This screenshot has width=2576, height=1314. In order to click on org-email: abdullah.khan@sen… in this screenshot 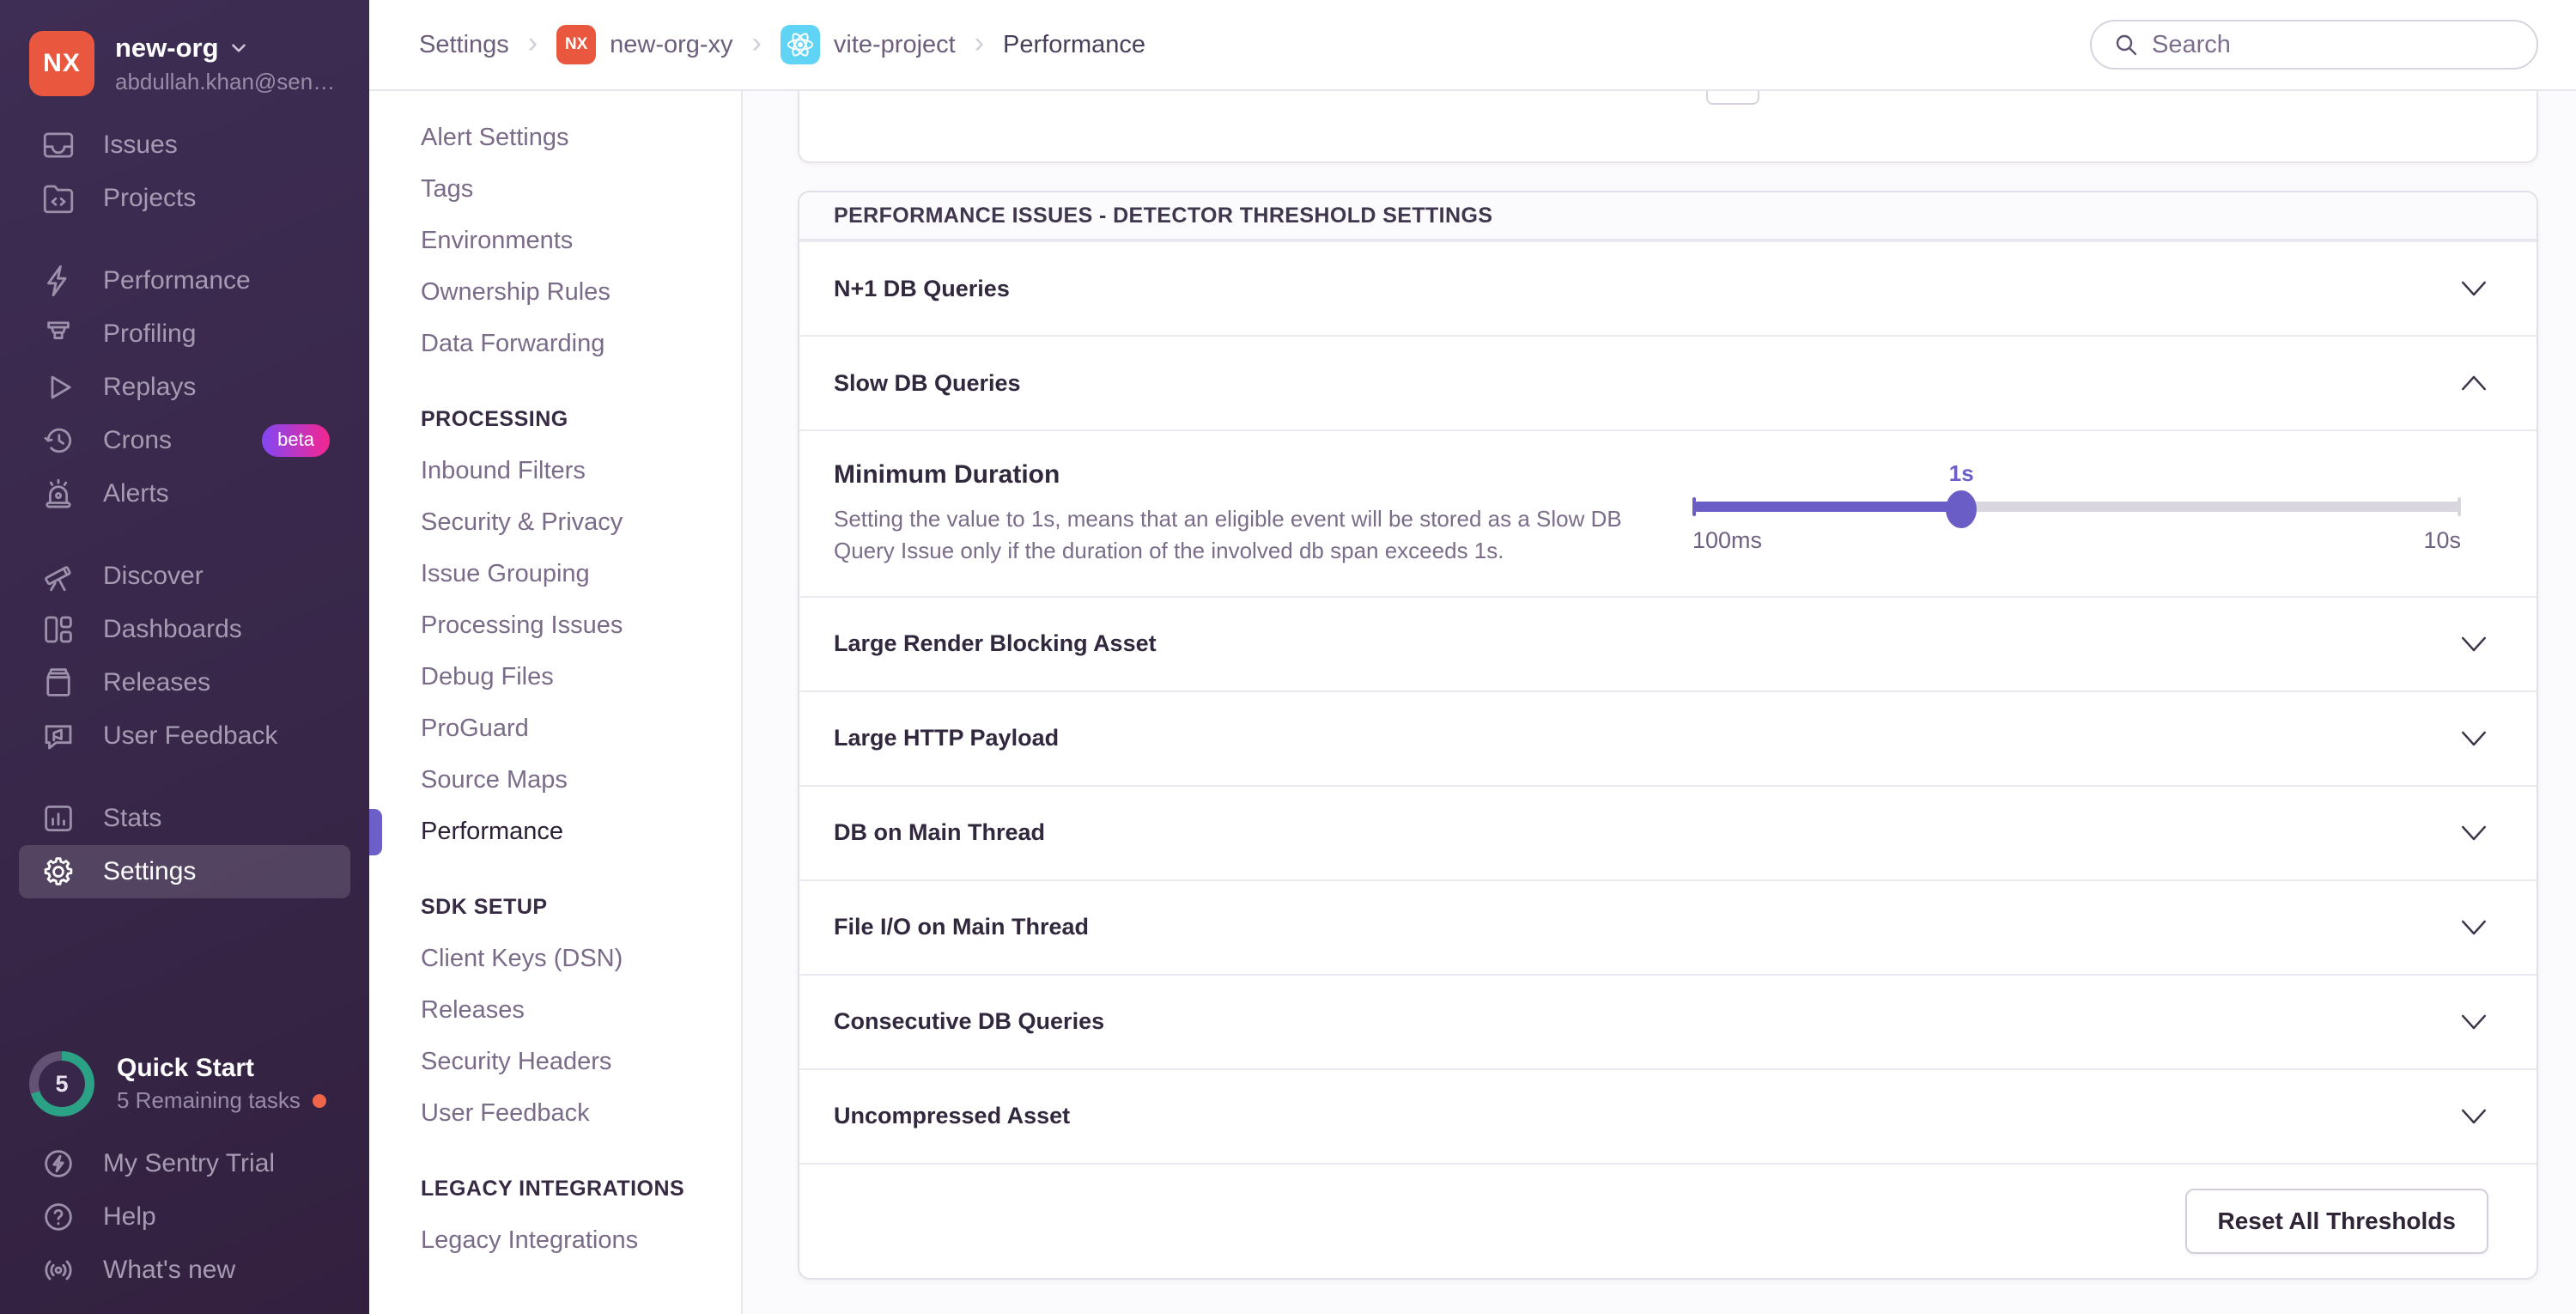, I will do `click(226, 81)`.